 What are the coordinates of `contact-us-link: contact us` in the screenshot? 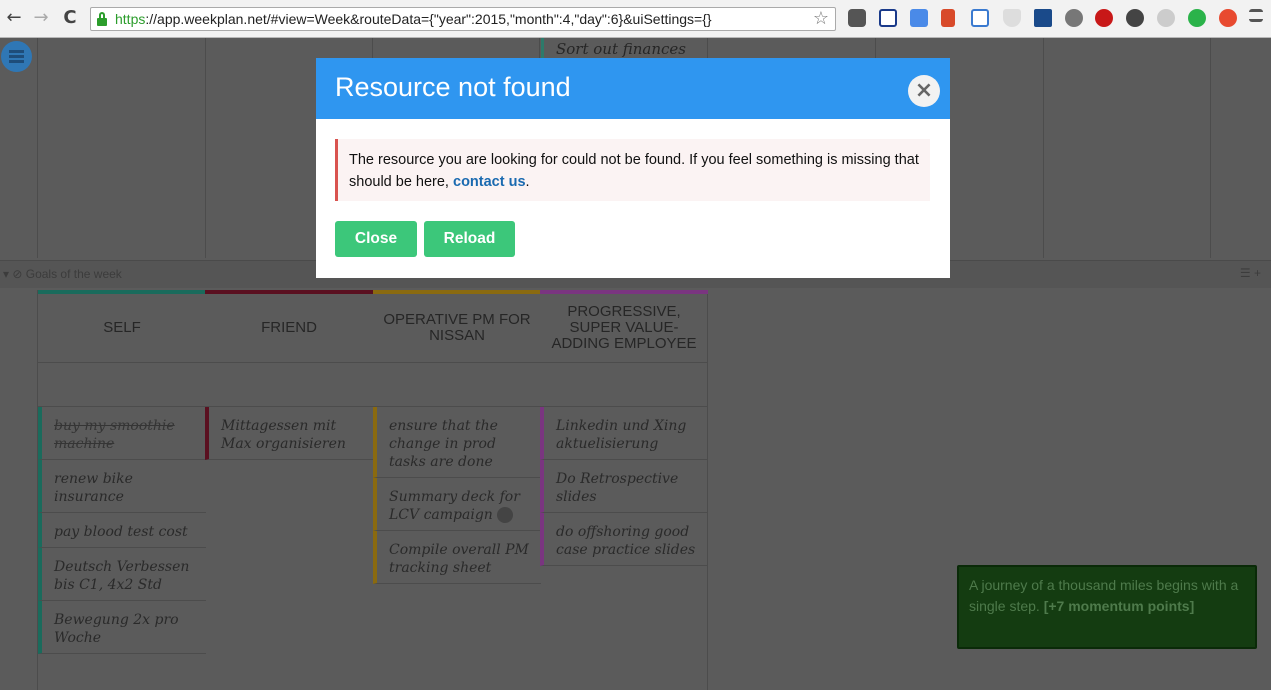 It's located at (489, 182).